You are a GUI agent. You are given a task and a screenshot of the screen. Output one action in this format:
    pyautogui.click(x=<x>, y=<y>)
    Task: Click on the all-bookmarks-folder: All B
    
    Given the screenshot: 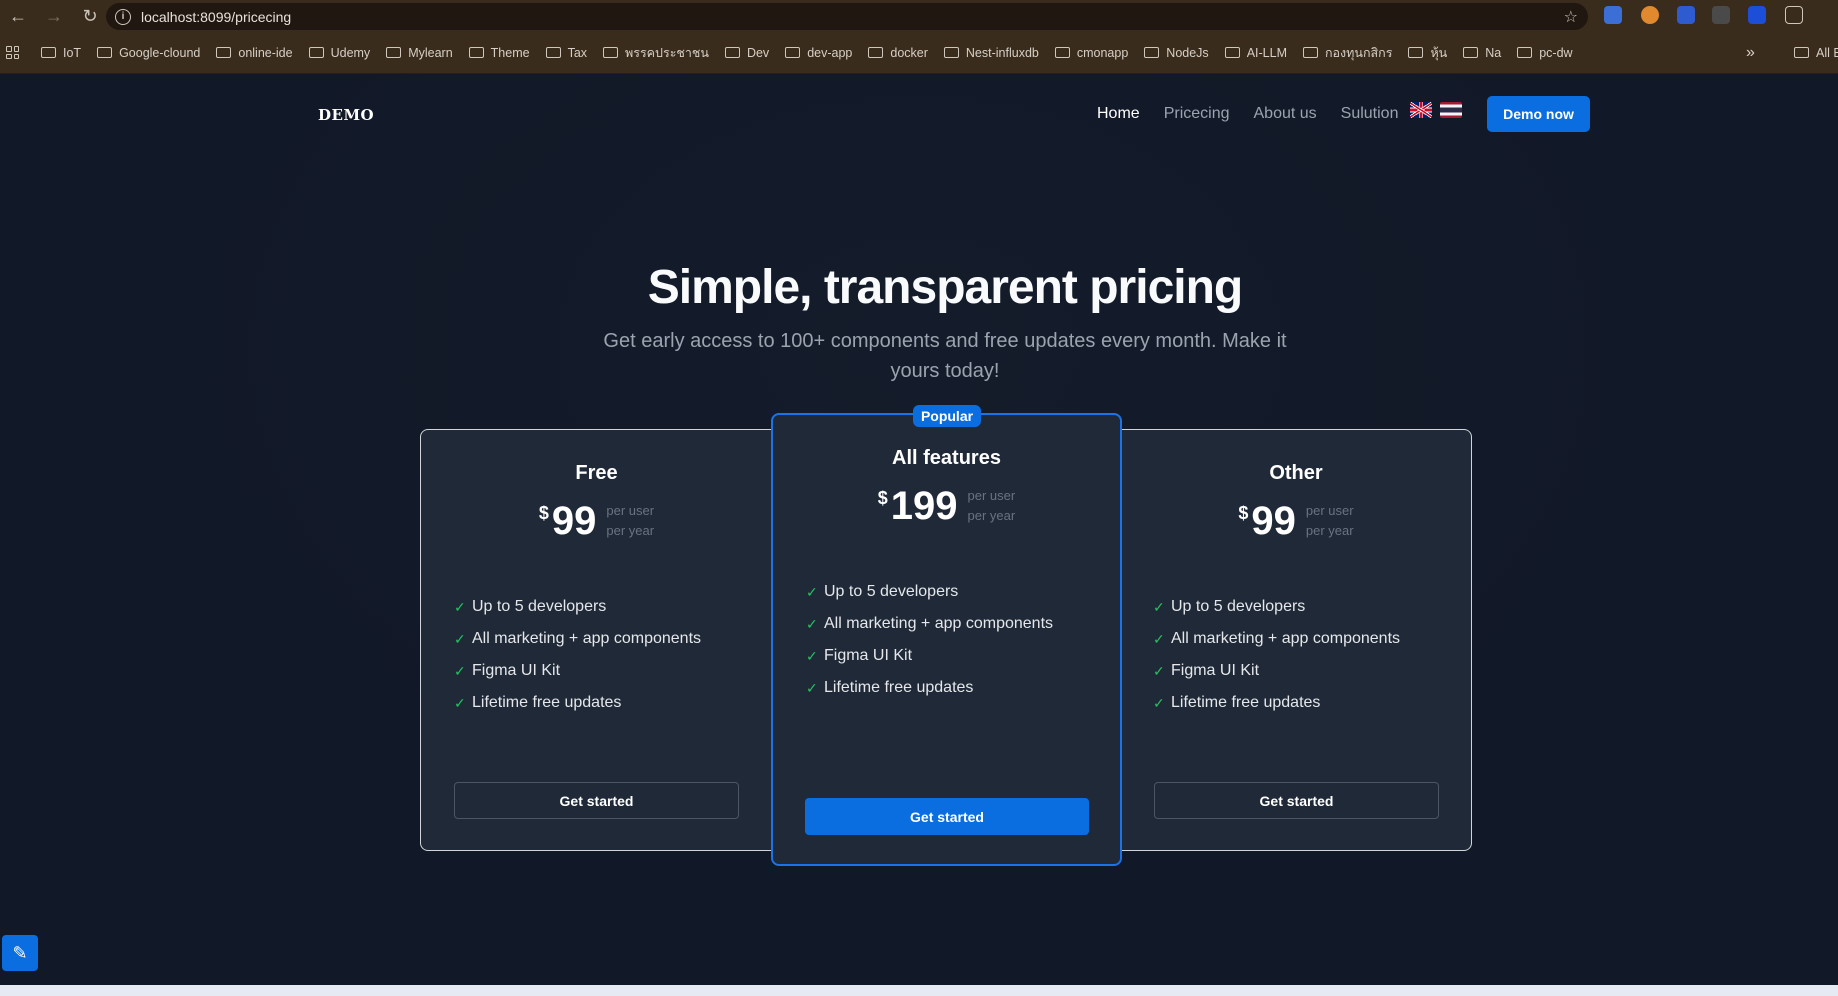 What is the action you would take?
    pyautogui.click(x=1816, y=53)
    